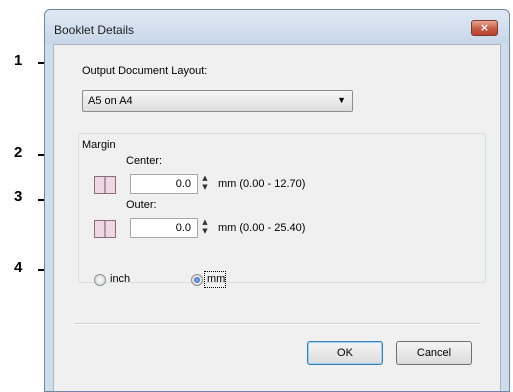 The width and height of the screenshot is (513, 392). What do you see at coordinates (110, 101) in the screenshot?
I see `output-layout-value: A5 on A4` at bounding box center [110, 101].